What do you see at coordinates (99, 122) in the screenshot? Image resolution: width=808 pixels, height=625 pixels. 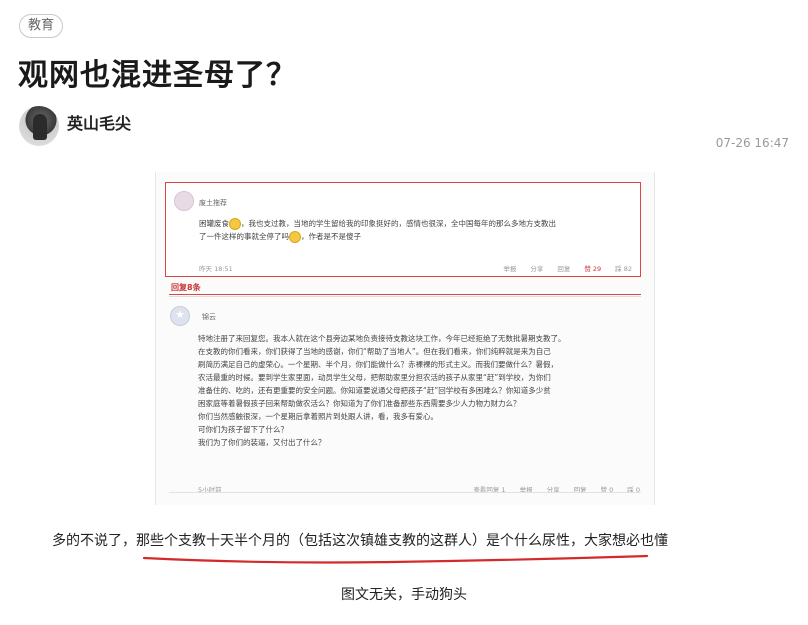 I see `author-name: 英山毛尖` at bounding box center [99, 122].